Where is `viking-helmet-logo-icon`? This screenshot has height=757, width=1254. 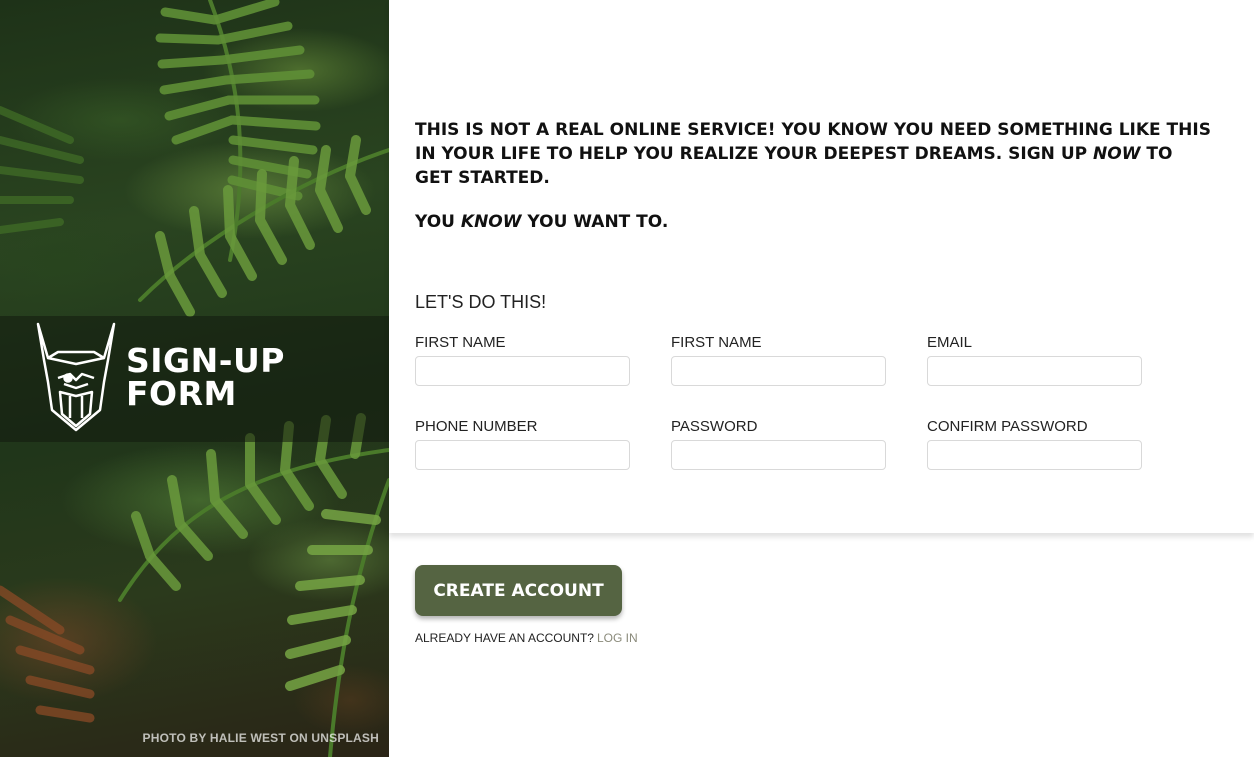 viking-helmet-logo-icon is located at coordinates (76, 377).